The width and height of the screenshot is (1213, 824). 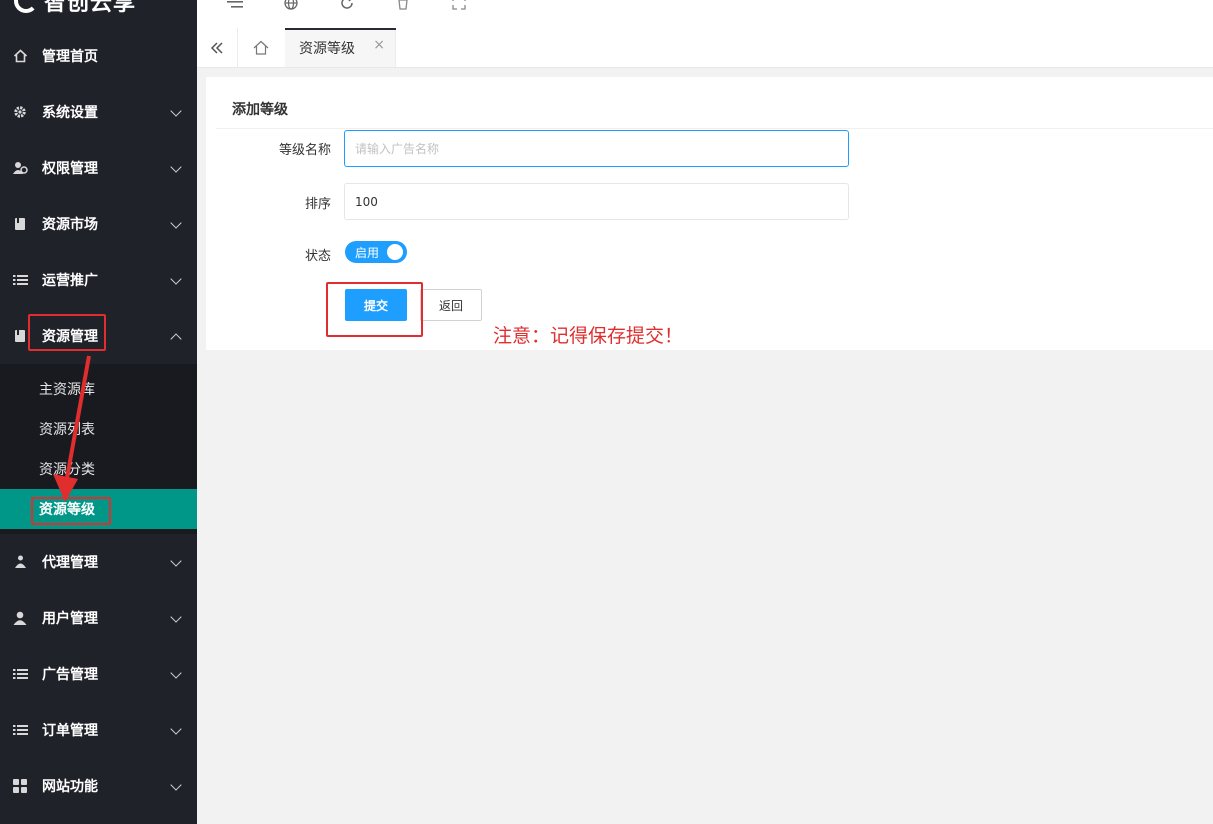 I want to click on sidebar-item-label: 资源市场, so click(x=70, y=225).